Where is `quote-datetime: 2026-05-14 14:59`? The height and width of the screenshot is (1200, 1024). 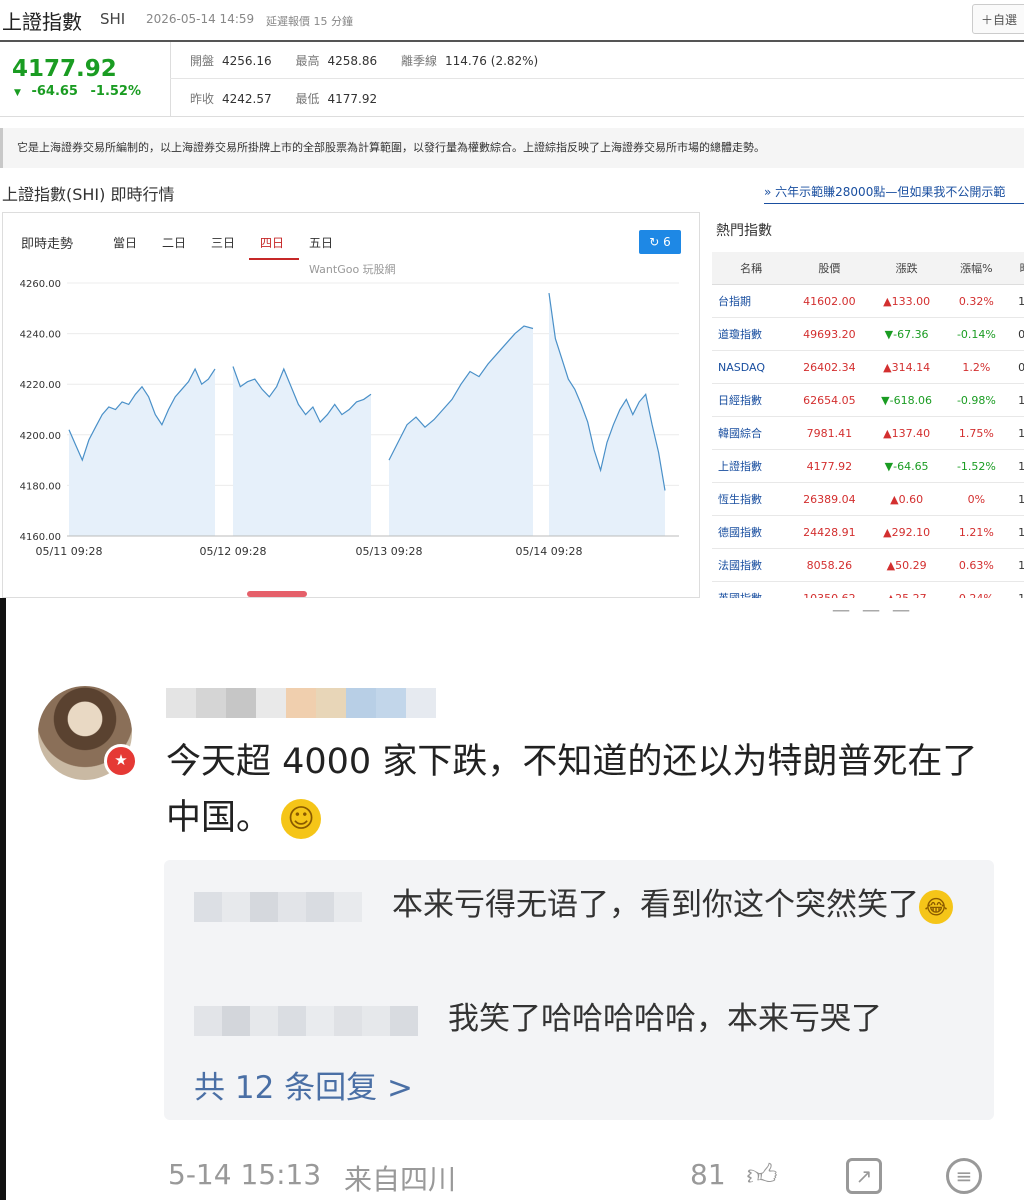
quote-datetime: 2026-05-14 14:59 is located at coordinates (200, 19).